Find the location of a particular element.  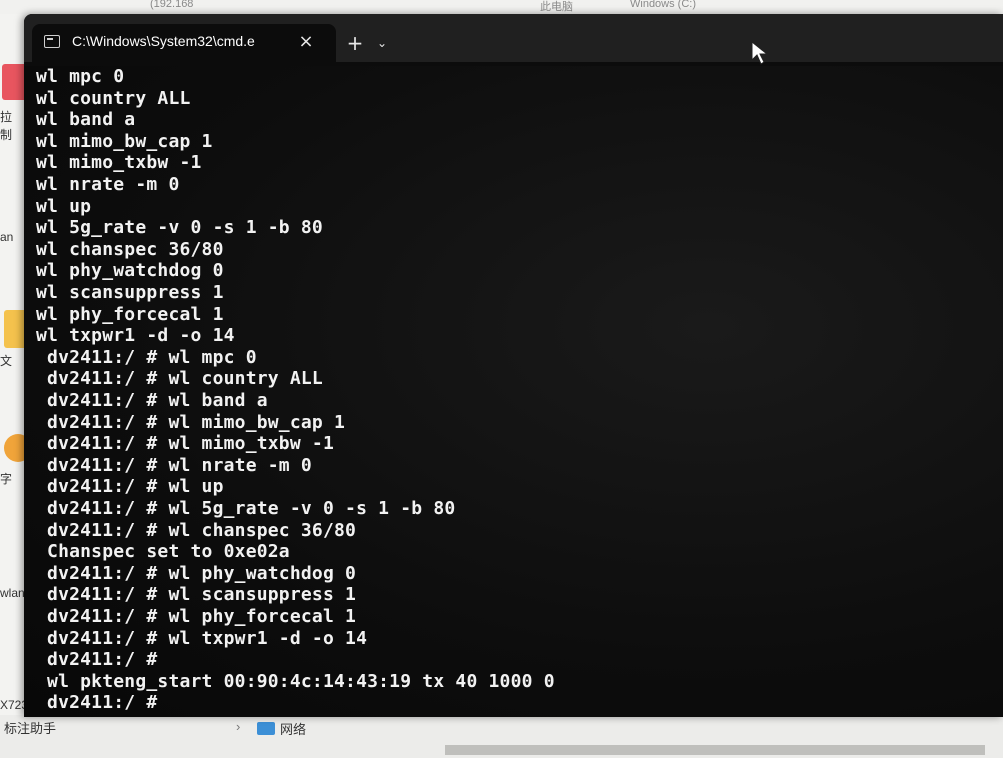

console-line: dv2411:/ # wl up is located at coordinates (130, 487).